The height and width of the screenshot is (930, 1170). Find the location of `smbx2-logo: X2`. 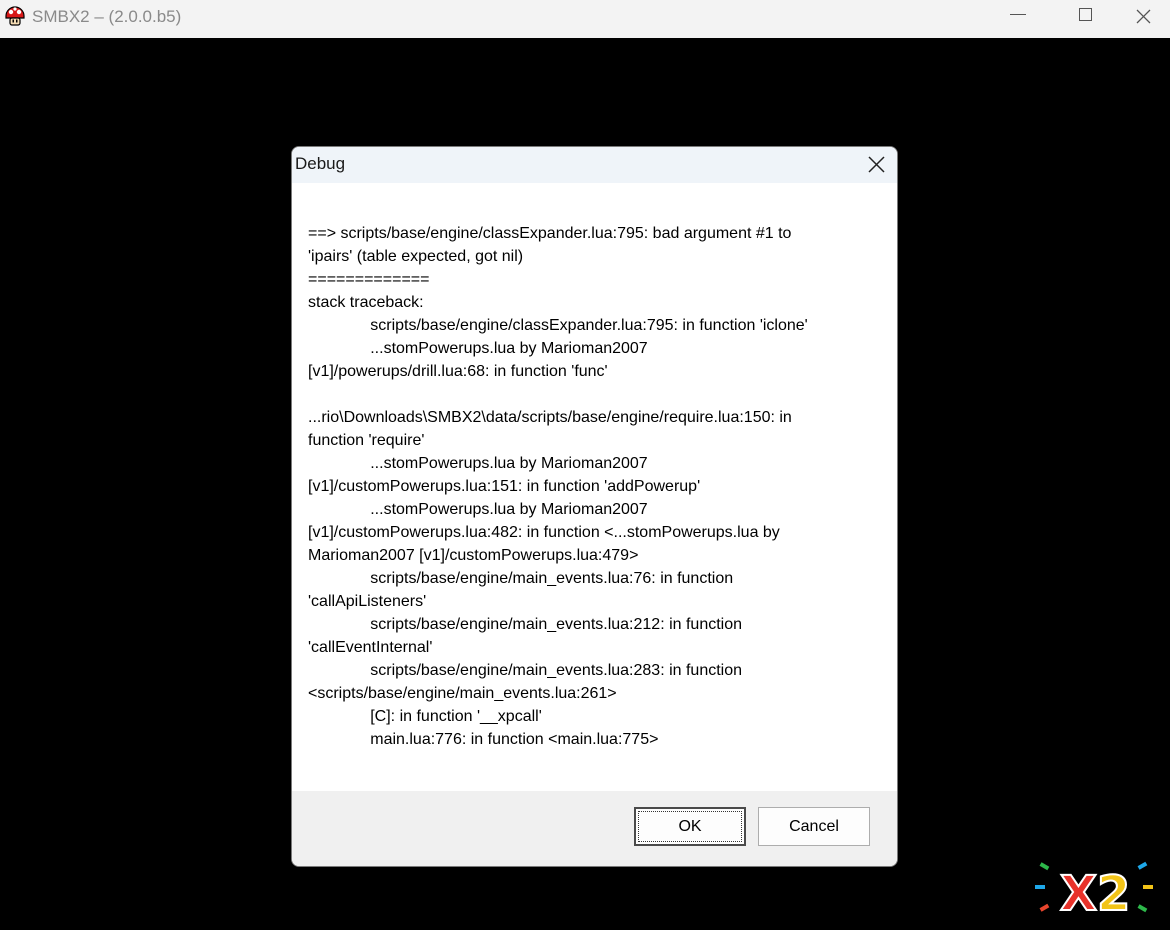

smbx2-logo: X2 is located at coordinates (1094, 889).